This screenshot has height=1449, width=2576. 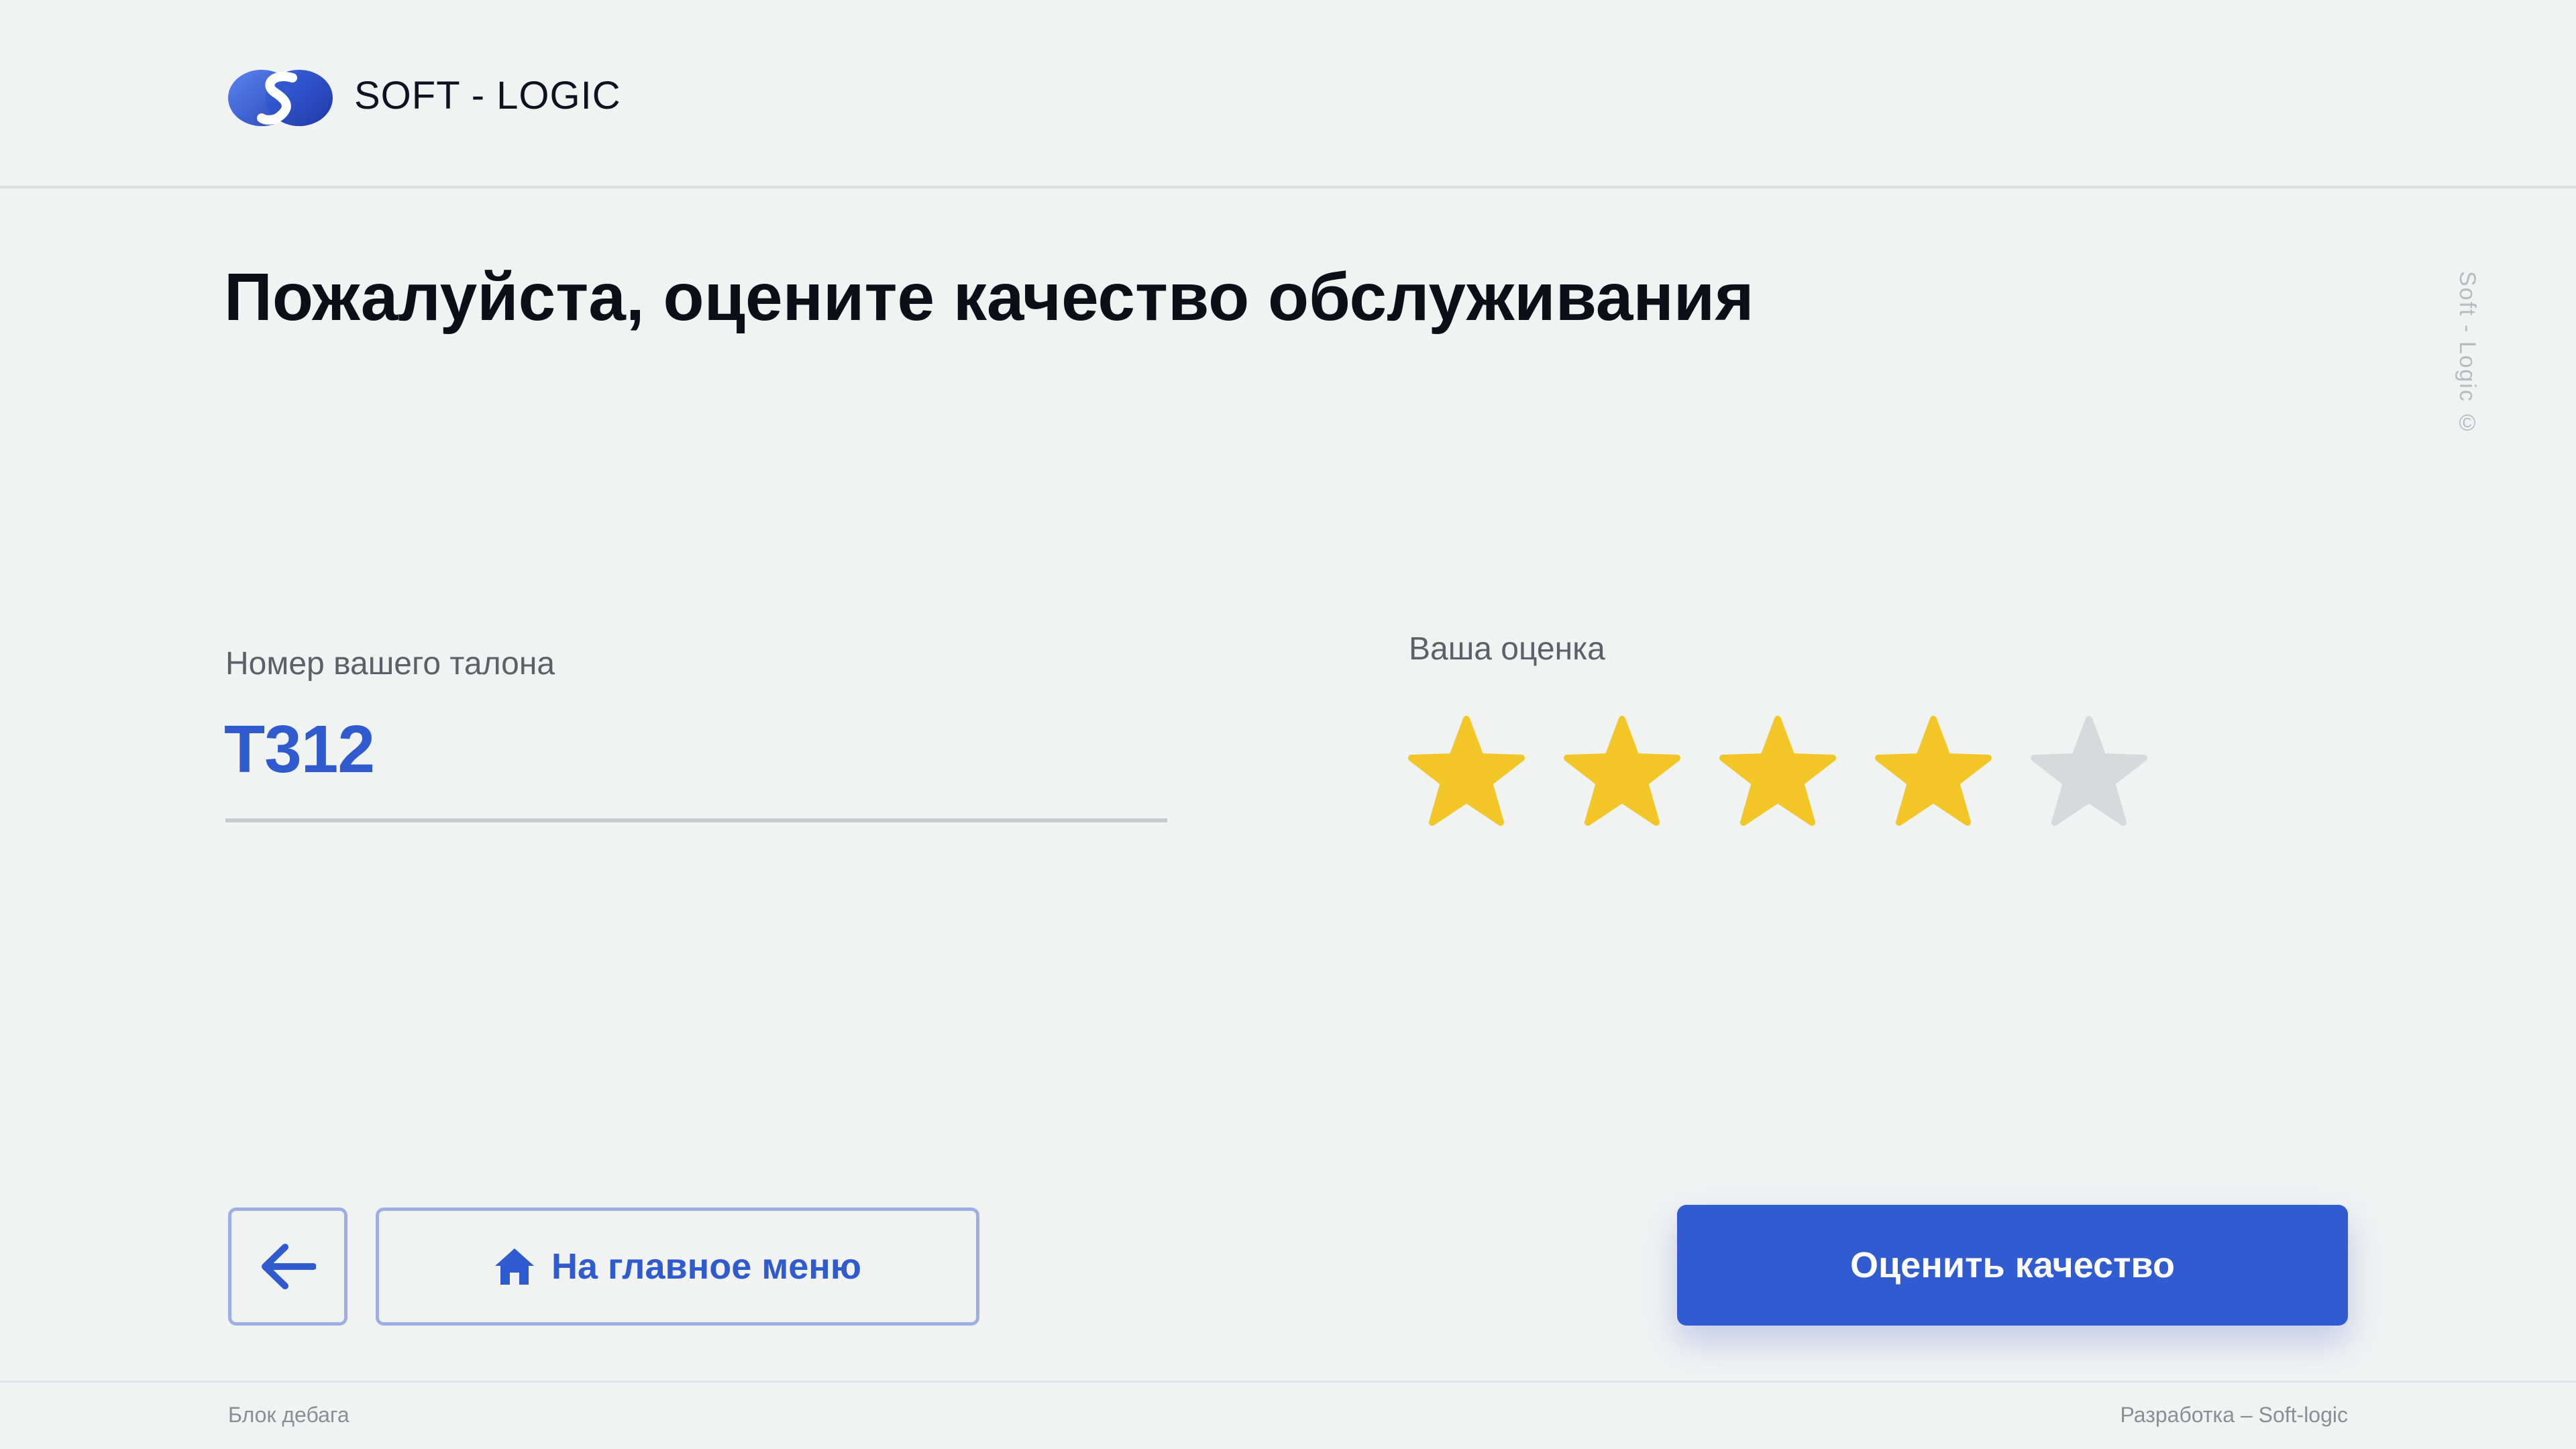 What do you see at coordinates (280, 98) in the screenshot?
I see `soft-logic-logo-icon` at bounding box center [280, 98].